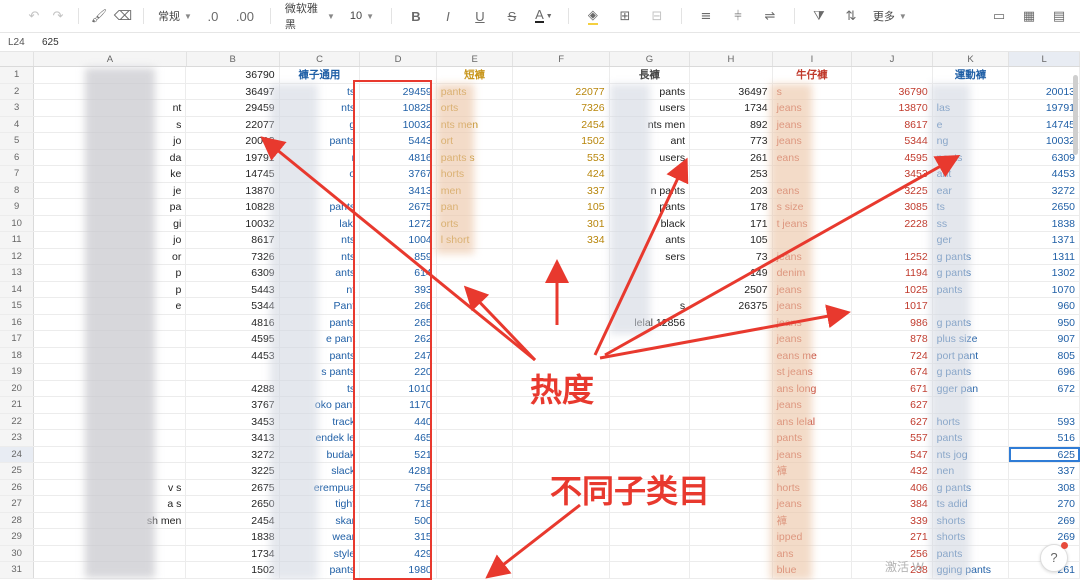 The height and width of the screenshot is (580, 1080). I want to click on help-label: ?, so click(1054, 557).